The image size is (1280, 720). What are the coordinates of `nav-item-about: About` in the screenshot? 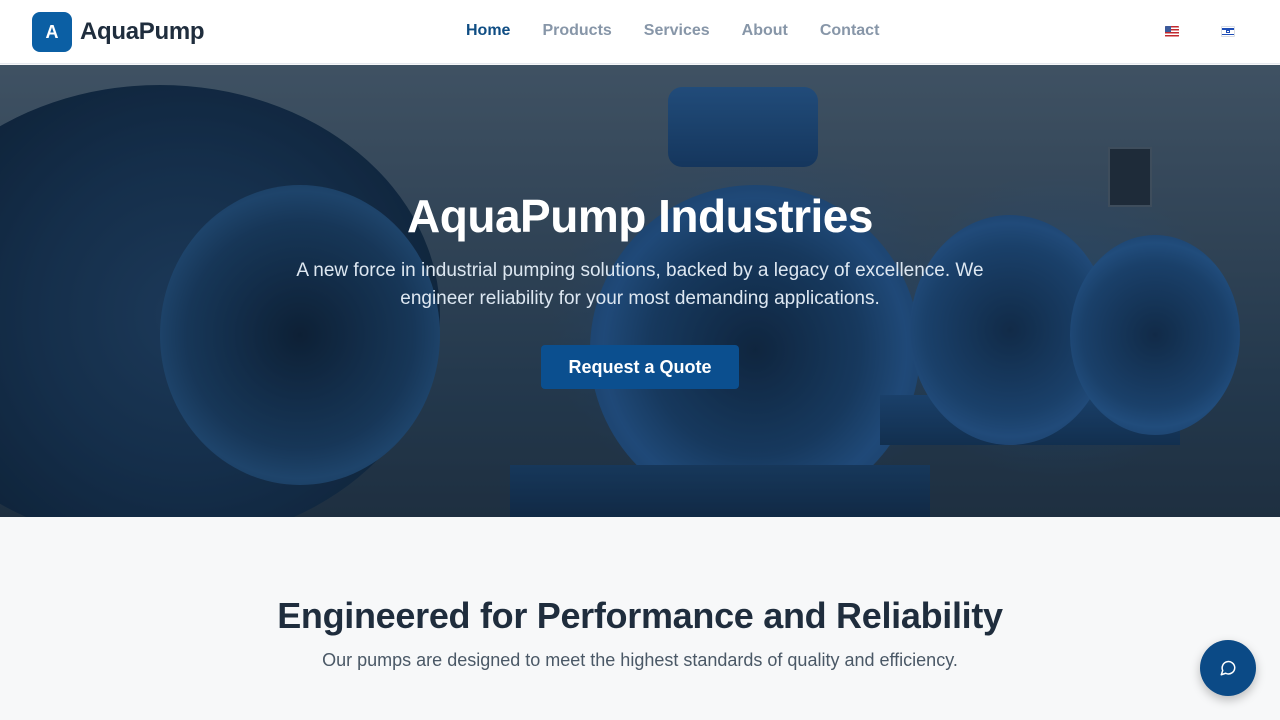 It's located at (765, 31).